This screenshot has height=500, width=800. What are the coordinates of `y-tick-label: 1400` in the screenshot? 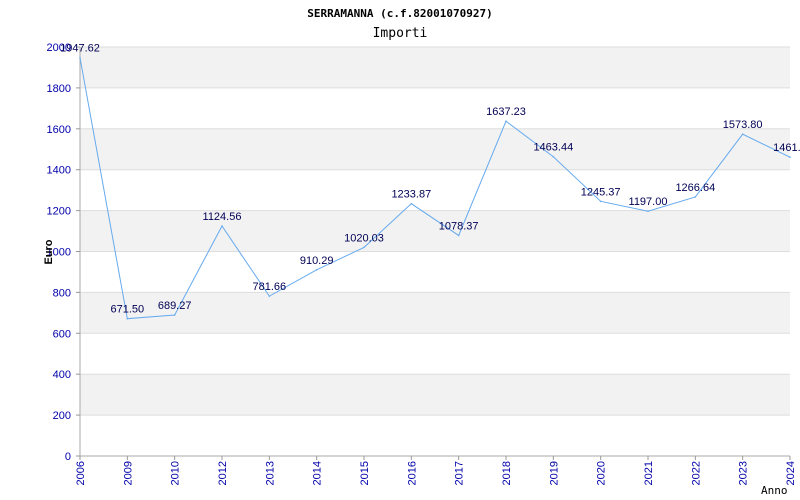 It's located at (59, 171).